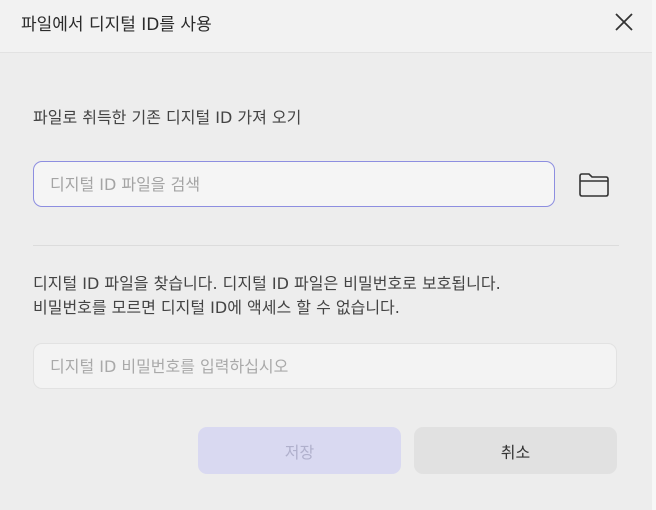  I want to click on close-icon, so click(624, 22).